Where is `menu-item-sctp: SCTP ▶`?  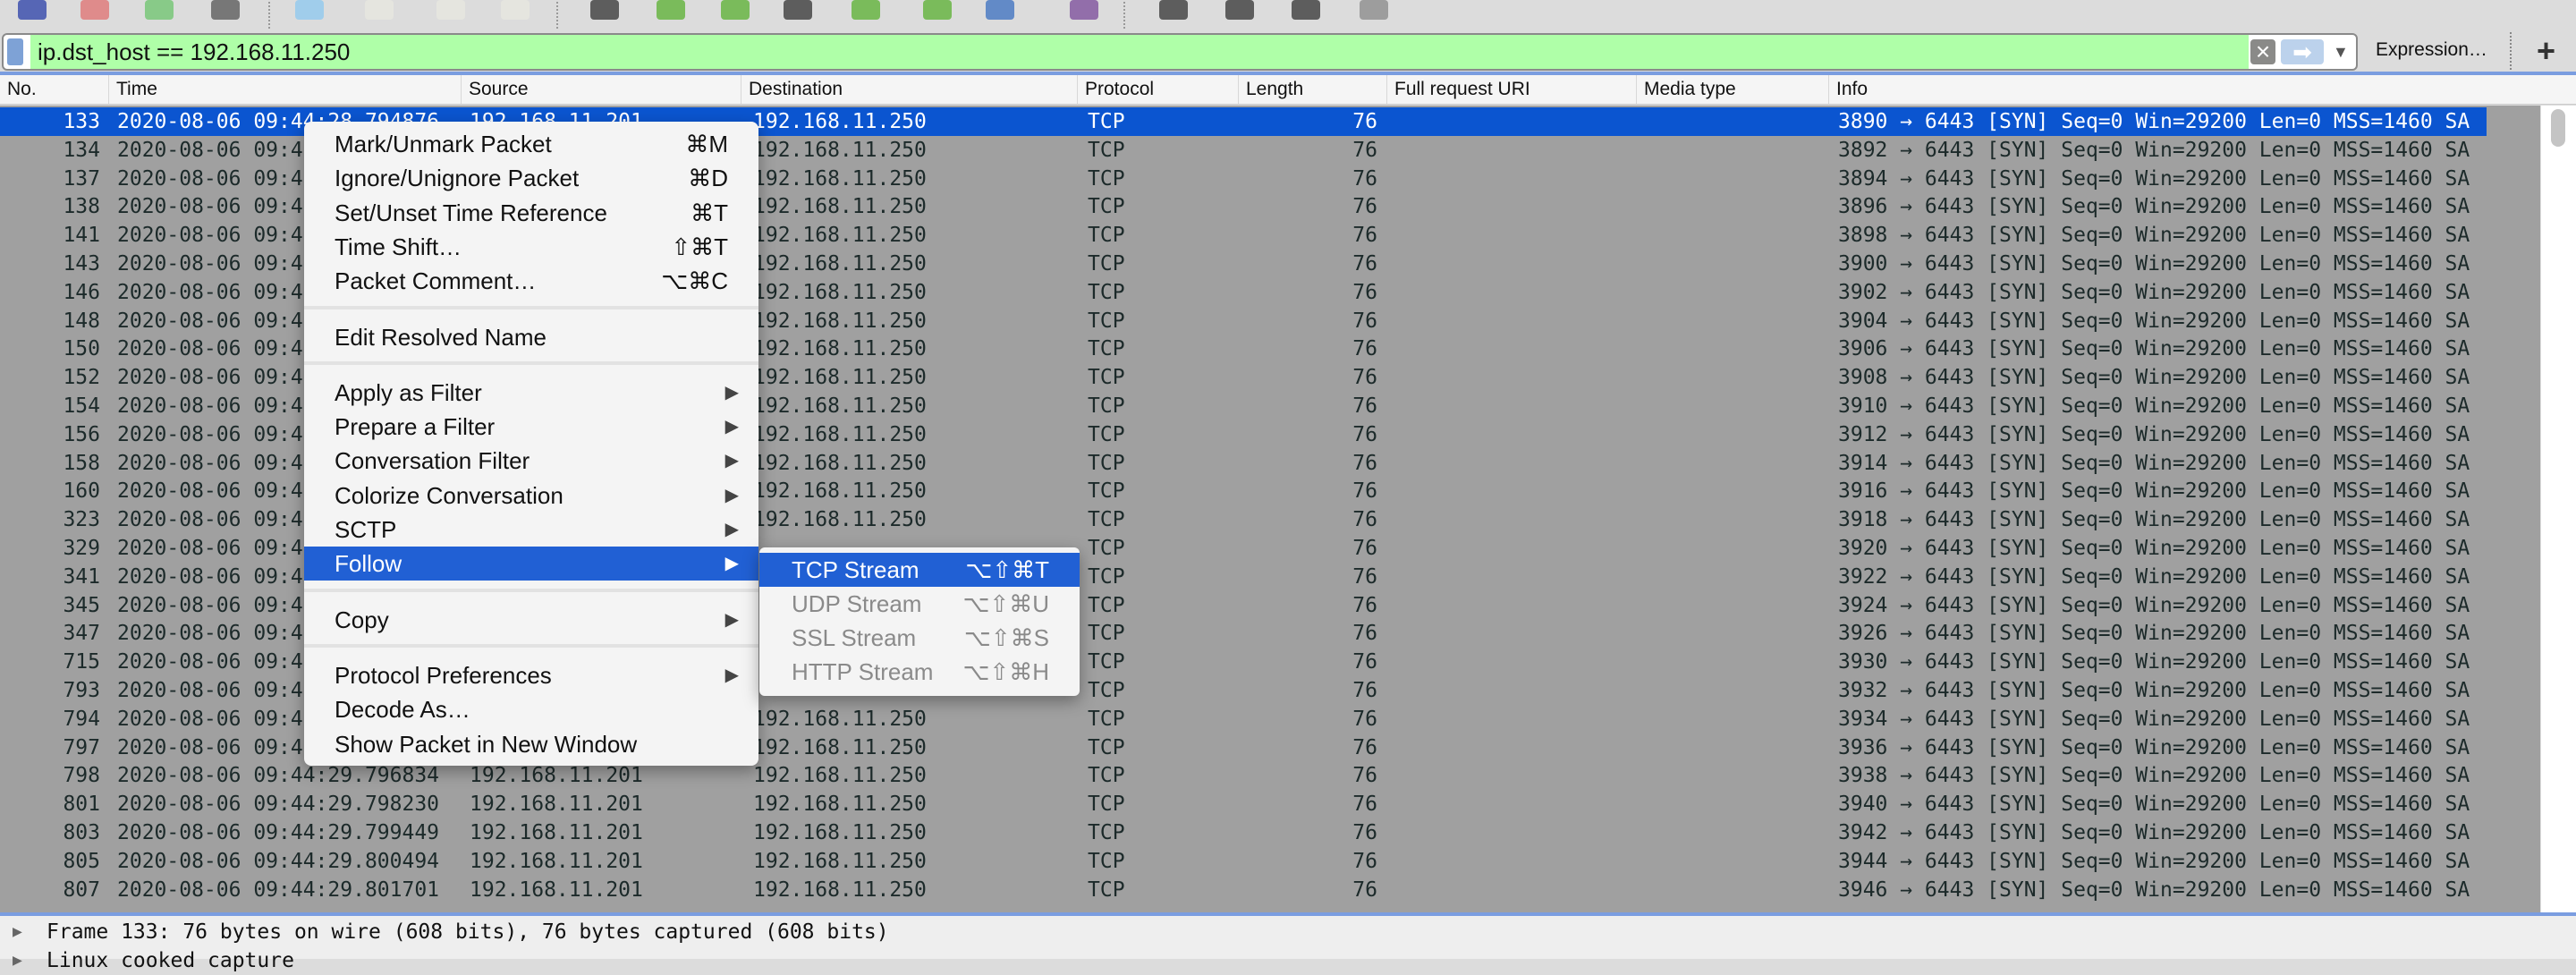 menu-item-sctp: SCTP ▶ is located at coordinates (531, 530).